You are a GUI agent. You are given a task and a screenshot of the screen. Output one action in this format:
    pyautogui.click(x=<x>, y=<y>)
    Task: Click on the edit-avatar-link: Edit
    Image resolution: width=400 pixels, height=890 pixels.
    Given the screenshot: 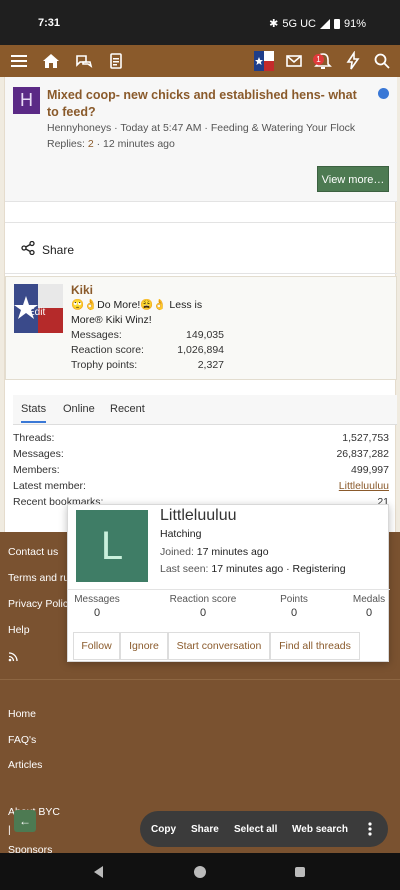 What is the action you would take?
    pyautogui.click(x=36, y=312)
    